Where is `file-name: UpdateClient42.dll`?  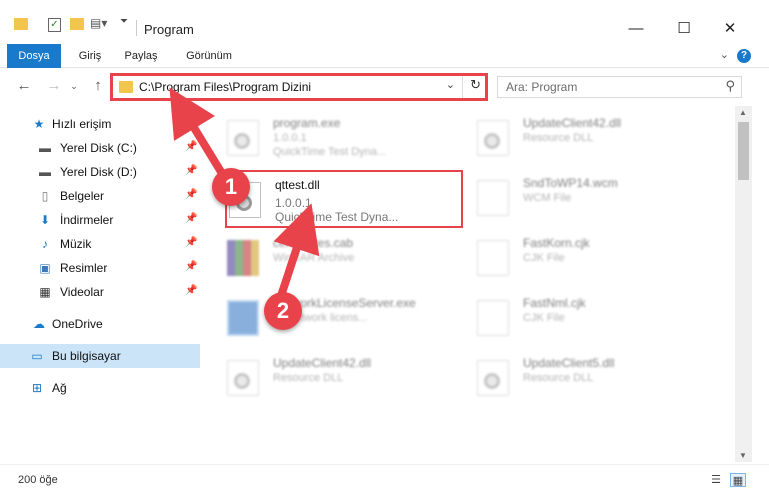 file-name: UpdateClient42.dll is located at coordinates (572, 123).